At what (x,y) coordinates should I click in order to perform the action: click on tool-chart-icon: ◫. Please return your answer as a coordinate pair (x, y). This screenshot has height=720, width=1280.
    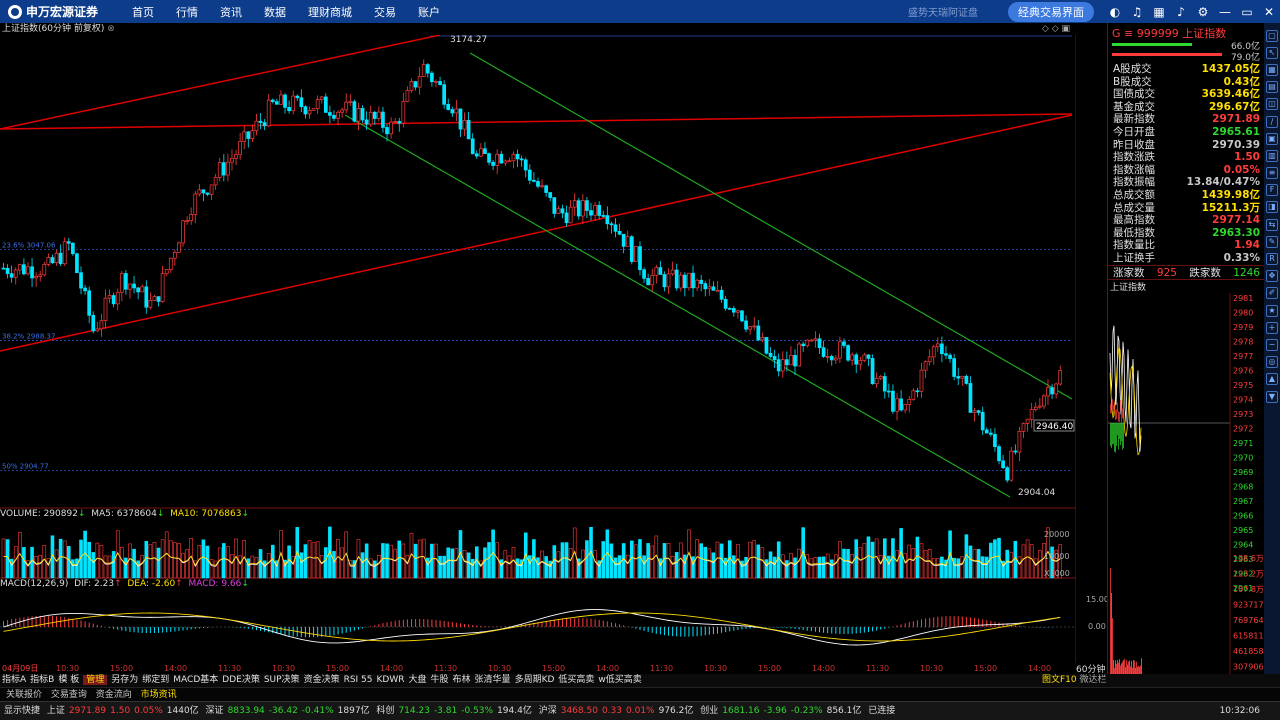
    Looking at the image, I should click on (1272, 104).